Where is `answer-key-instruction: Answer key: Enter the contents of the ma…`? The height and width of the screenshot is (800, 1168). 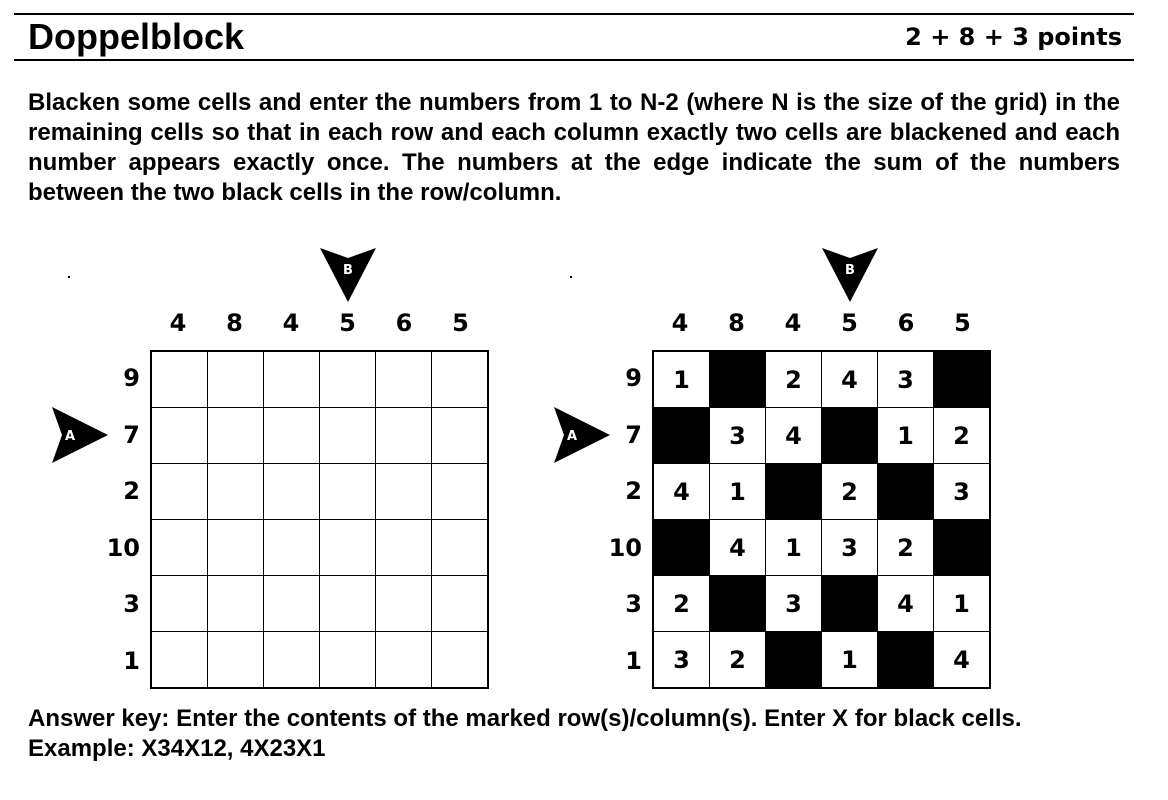
answer-key-instruction: Answer key: Enter the contents of the ma… is located at coordinates (525, 718).